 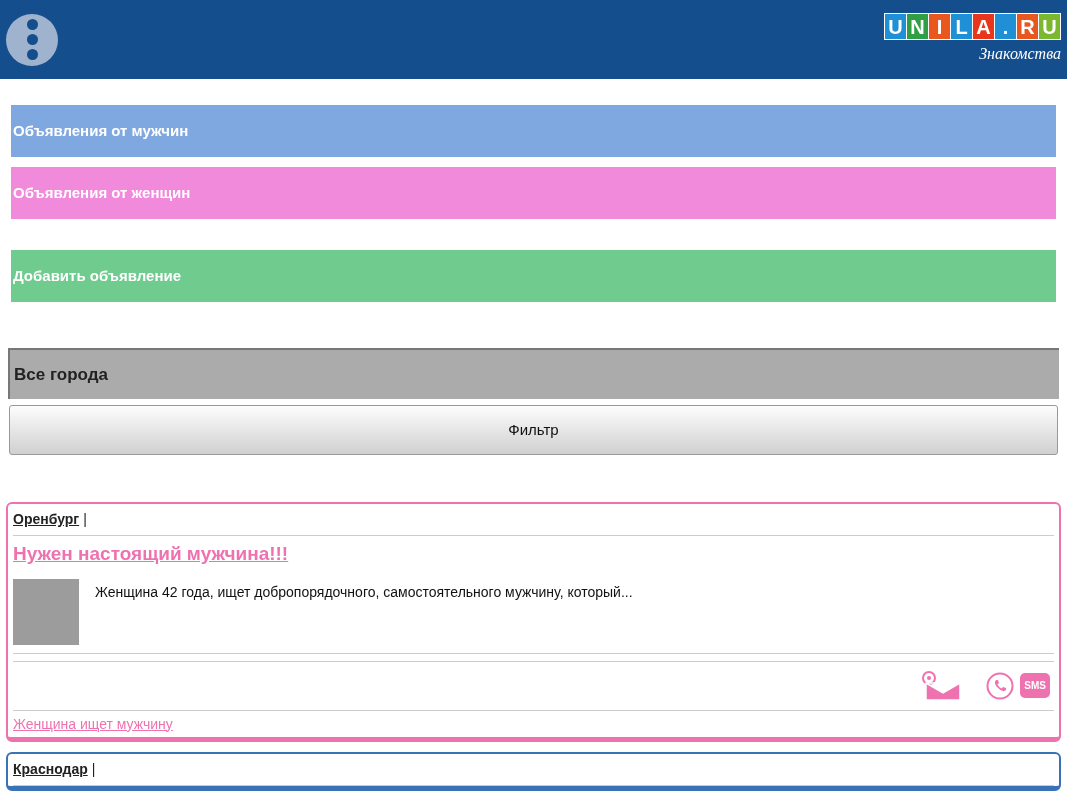 I want to click on city-link: Оренбург, so click(x=46, y=519).